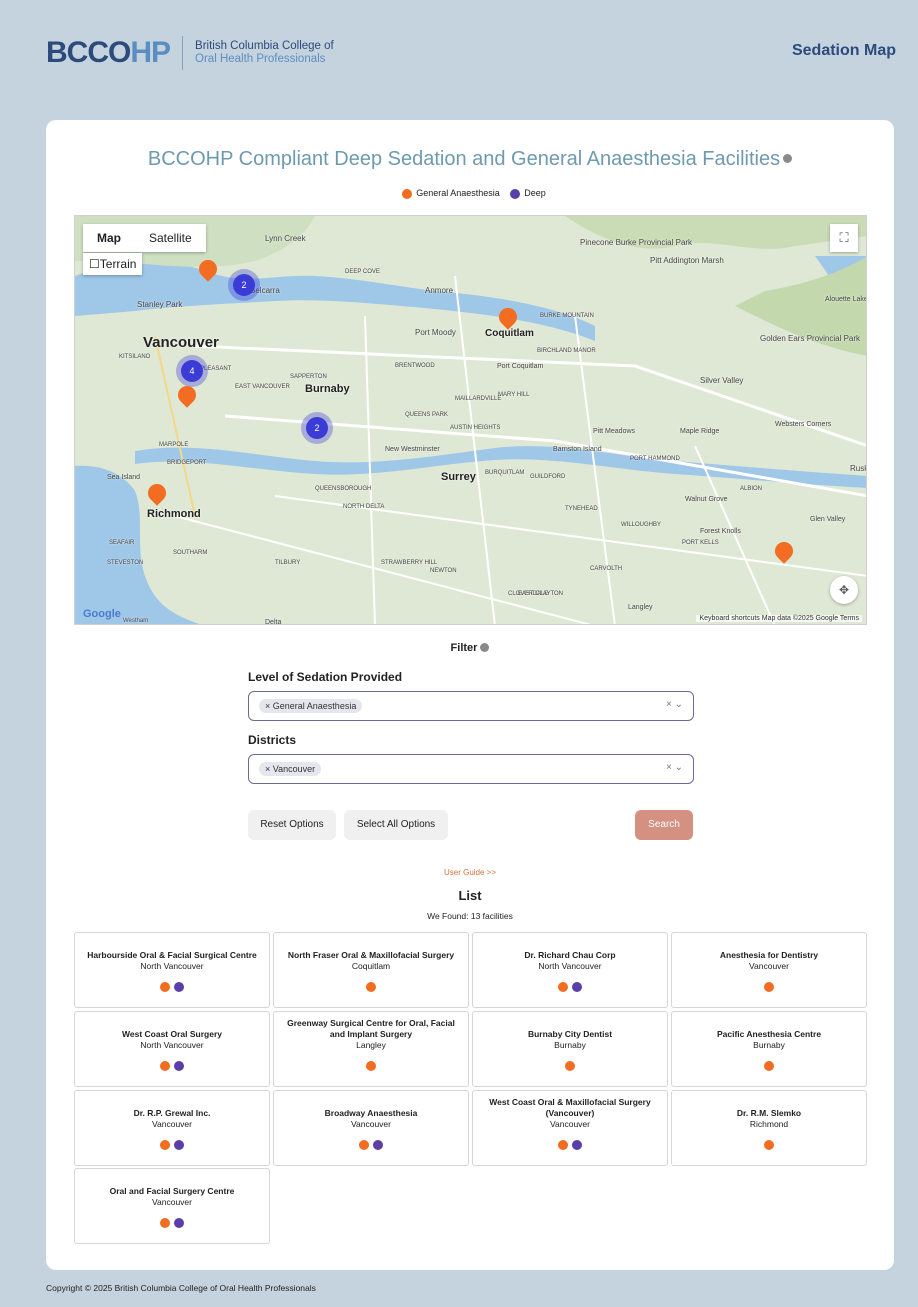 The image size is (918, 1307). Describe the element at coordinates (187, 463) in the screenshot. I see `map-place-label: BRIDGEPORT` at that location.